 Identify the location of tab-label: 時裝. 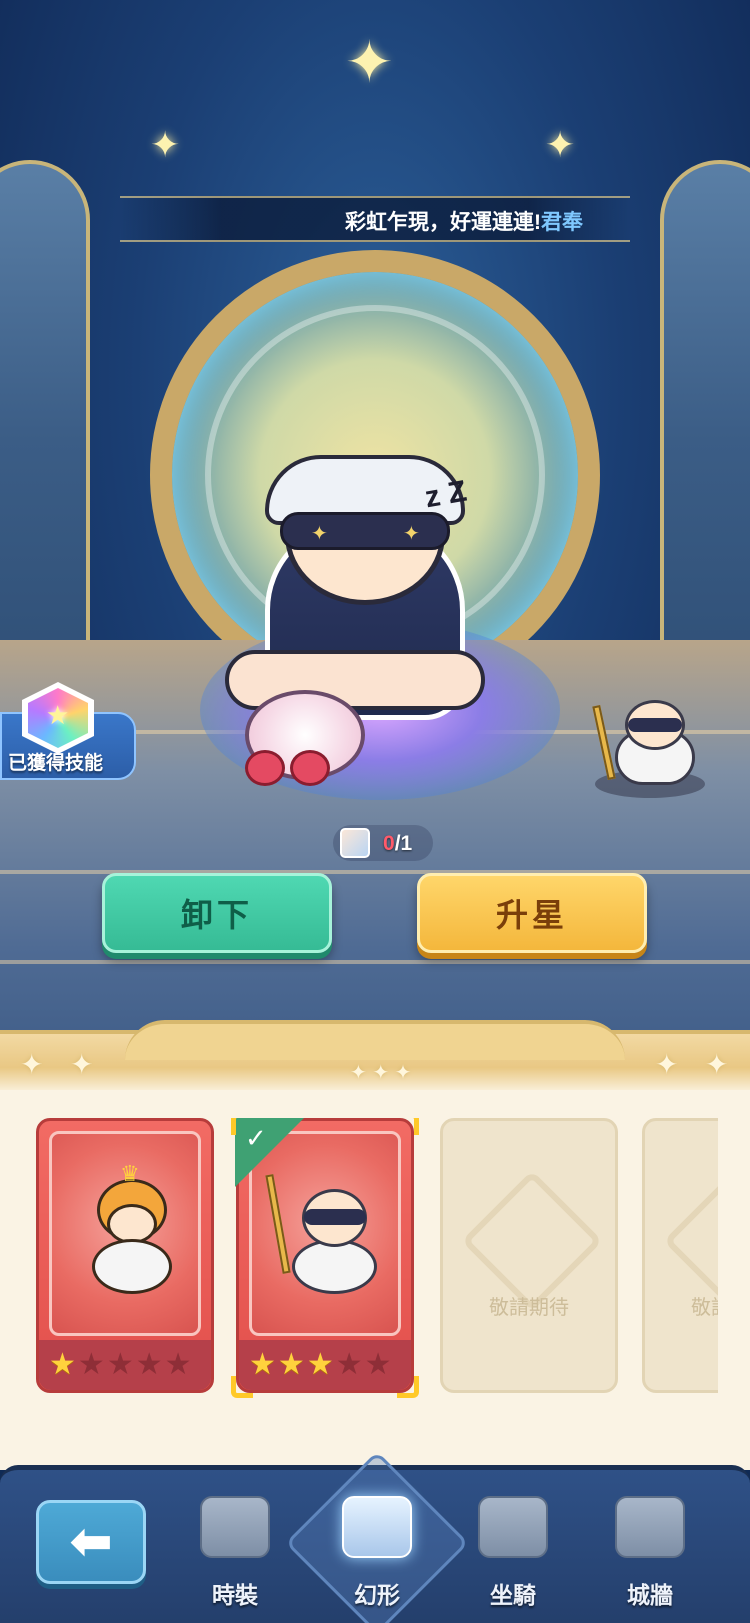
(235, 1595).